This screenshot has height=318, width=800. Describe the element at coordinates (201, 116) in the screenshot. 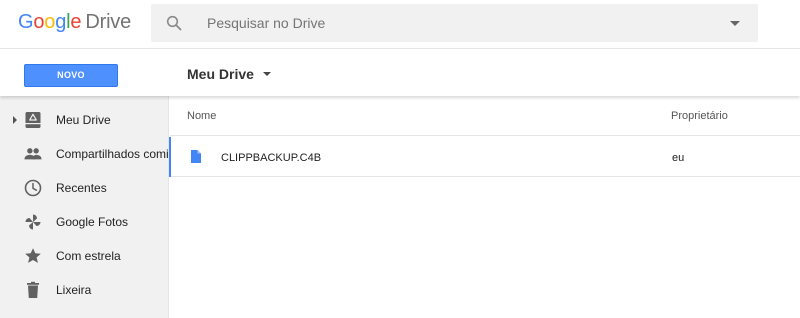

I see `column-header-name: Nome` at that location.